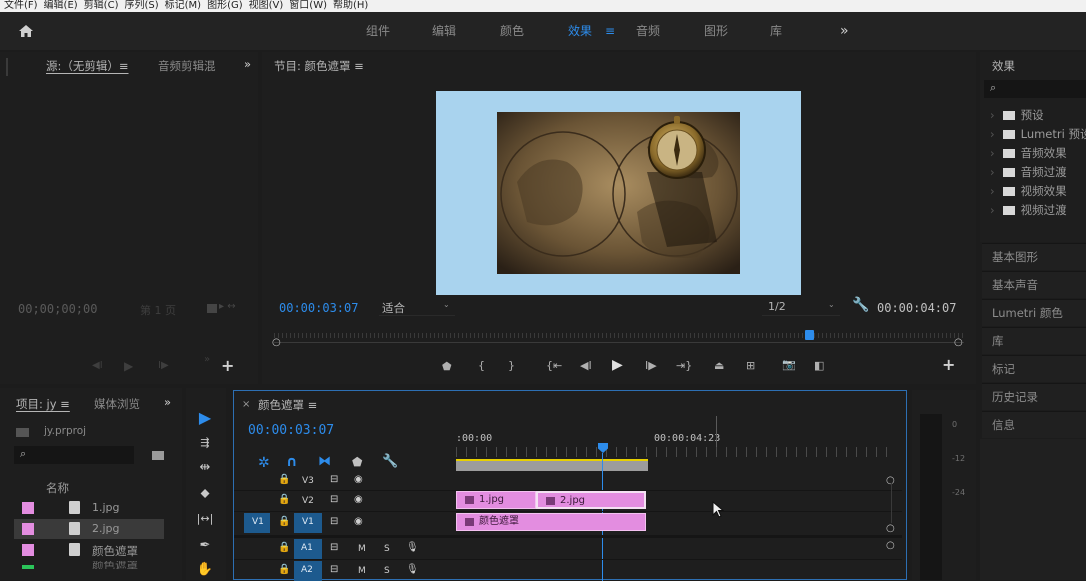  I want to click on workspace-effects: 效果, so click(580, 31).